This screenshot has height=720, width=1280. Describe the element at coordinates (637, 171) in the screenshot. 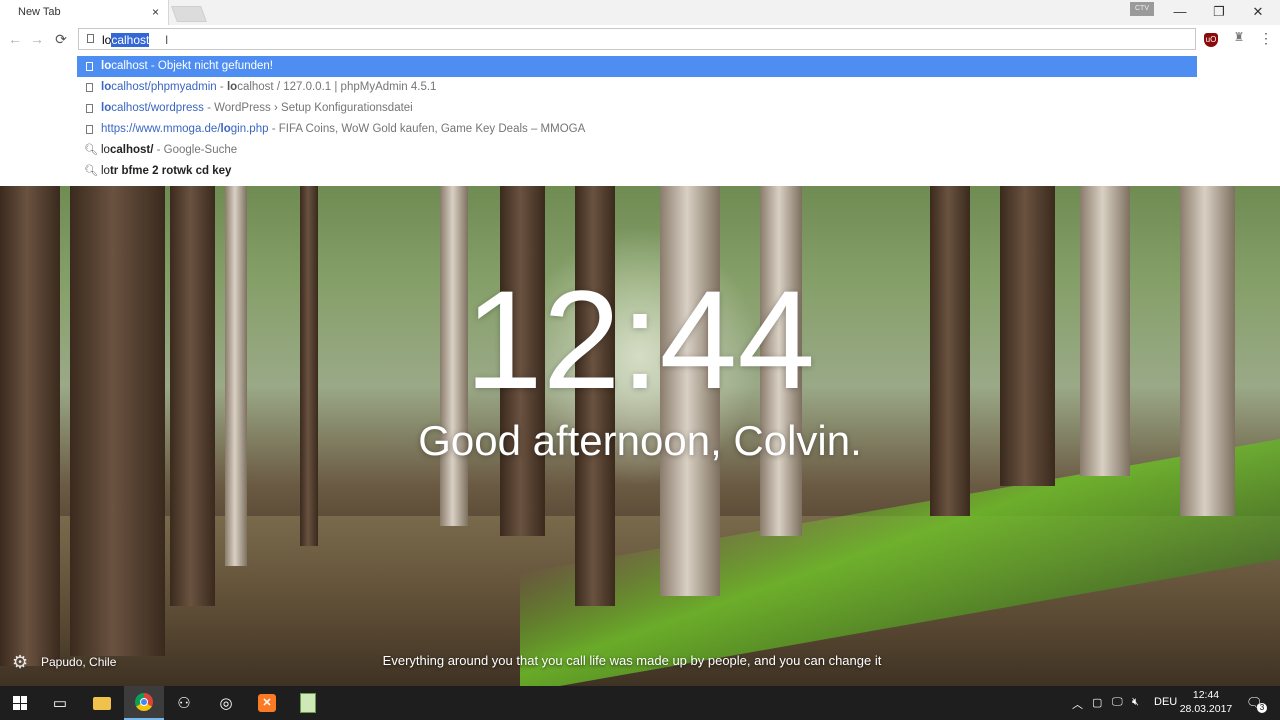

I see `suggestion-item: 🔍︎ lotr bfme 2 rotwk cd key` at that location.